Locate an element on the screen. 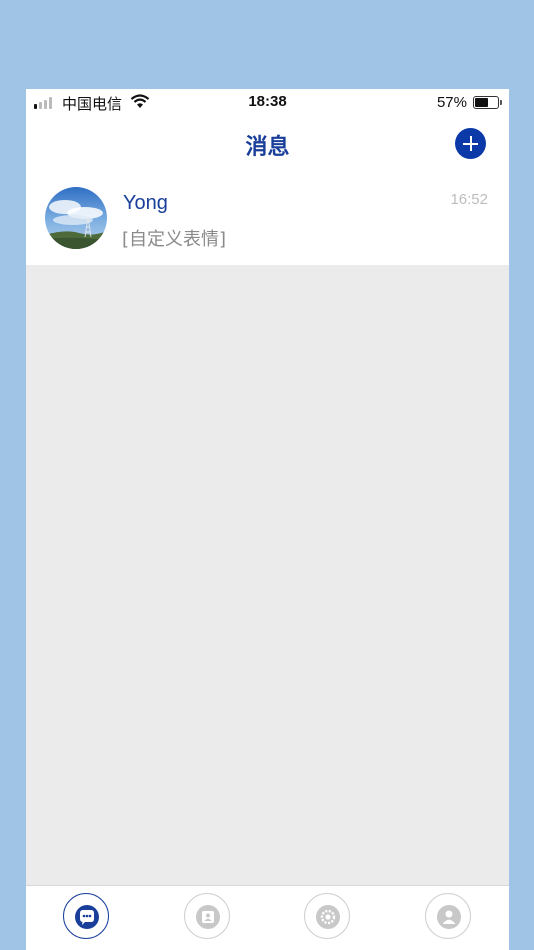 The width and height of the screenshot is (534, 950). nav-bar: 消息 is located at coordinates (267, 144).